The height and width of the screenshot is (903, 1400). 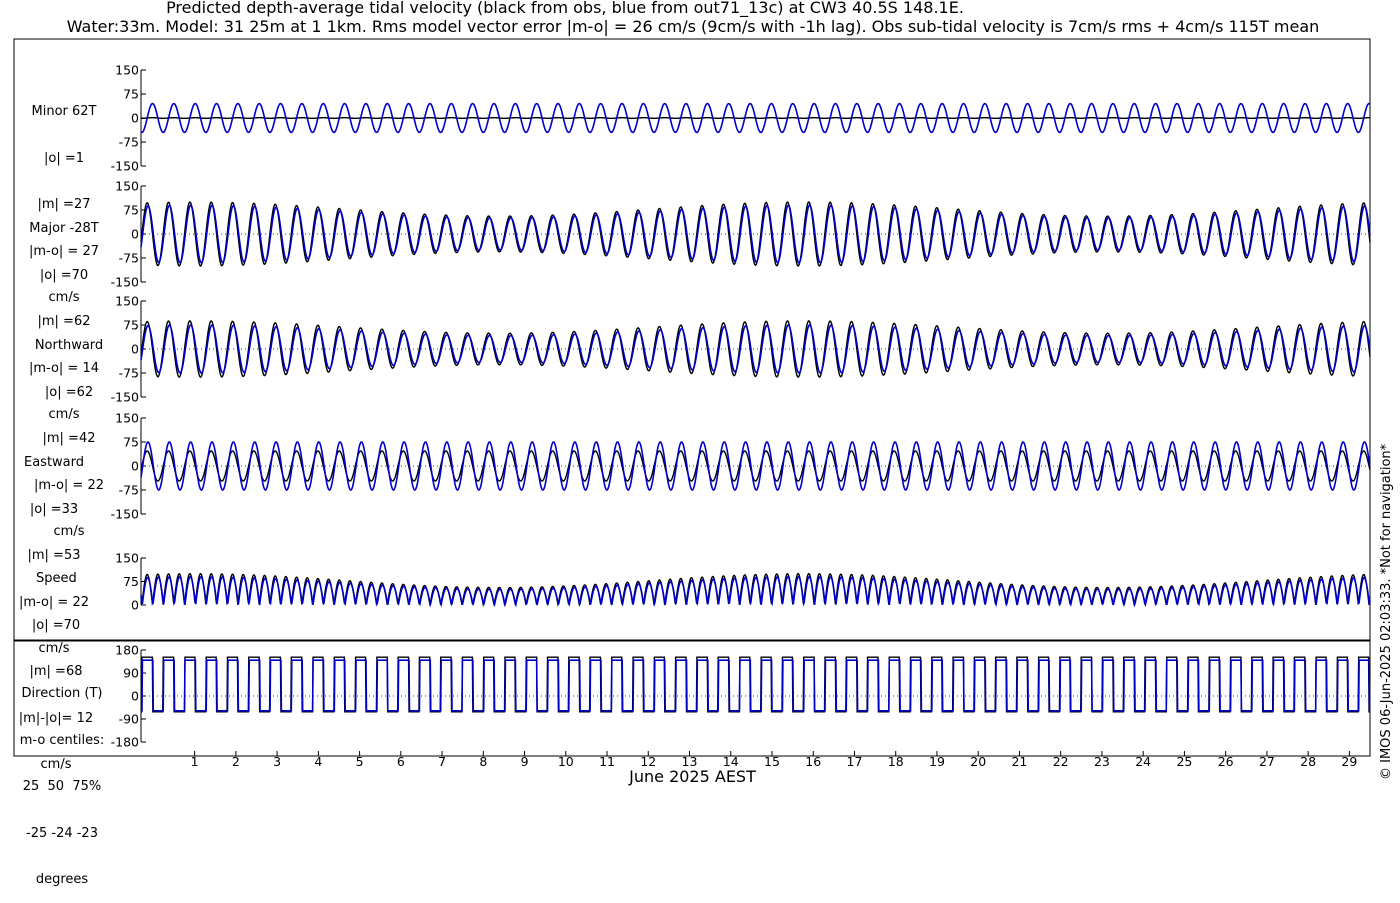 I want to click on x-tick-label: 17, so click(x=855, y=761).